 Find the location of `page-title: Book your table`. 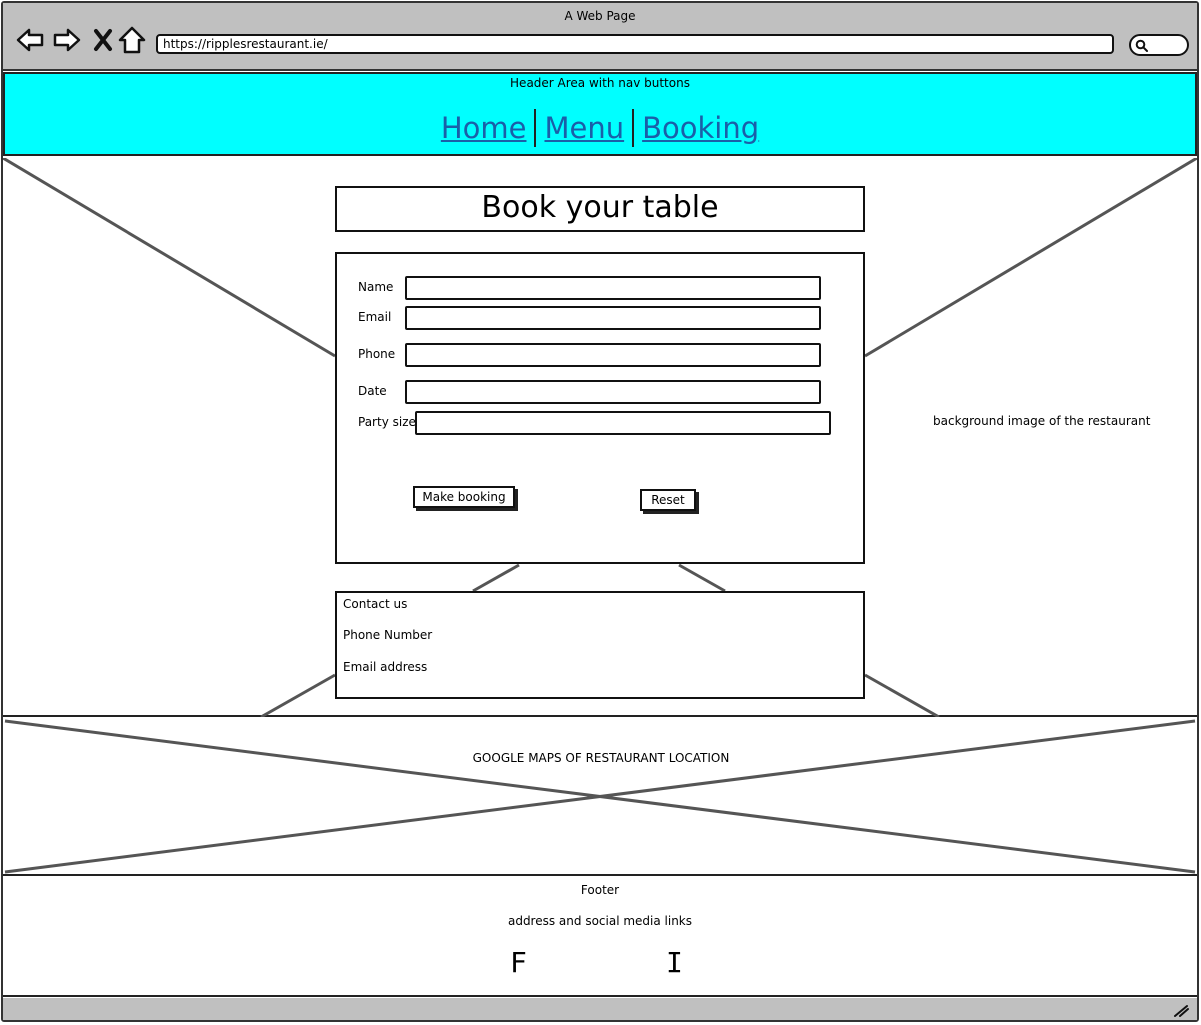

page-title: Book your table is located at coordinates (600, 209).